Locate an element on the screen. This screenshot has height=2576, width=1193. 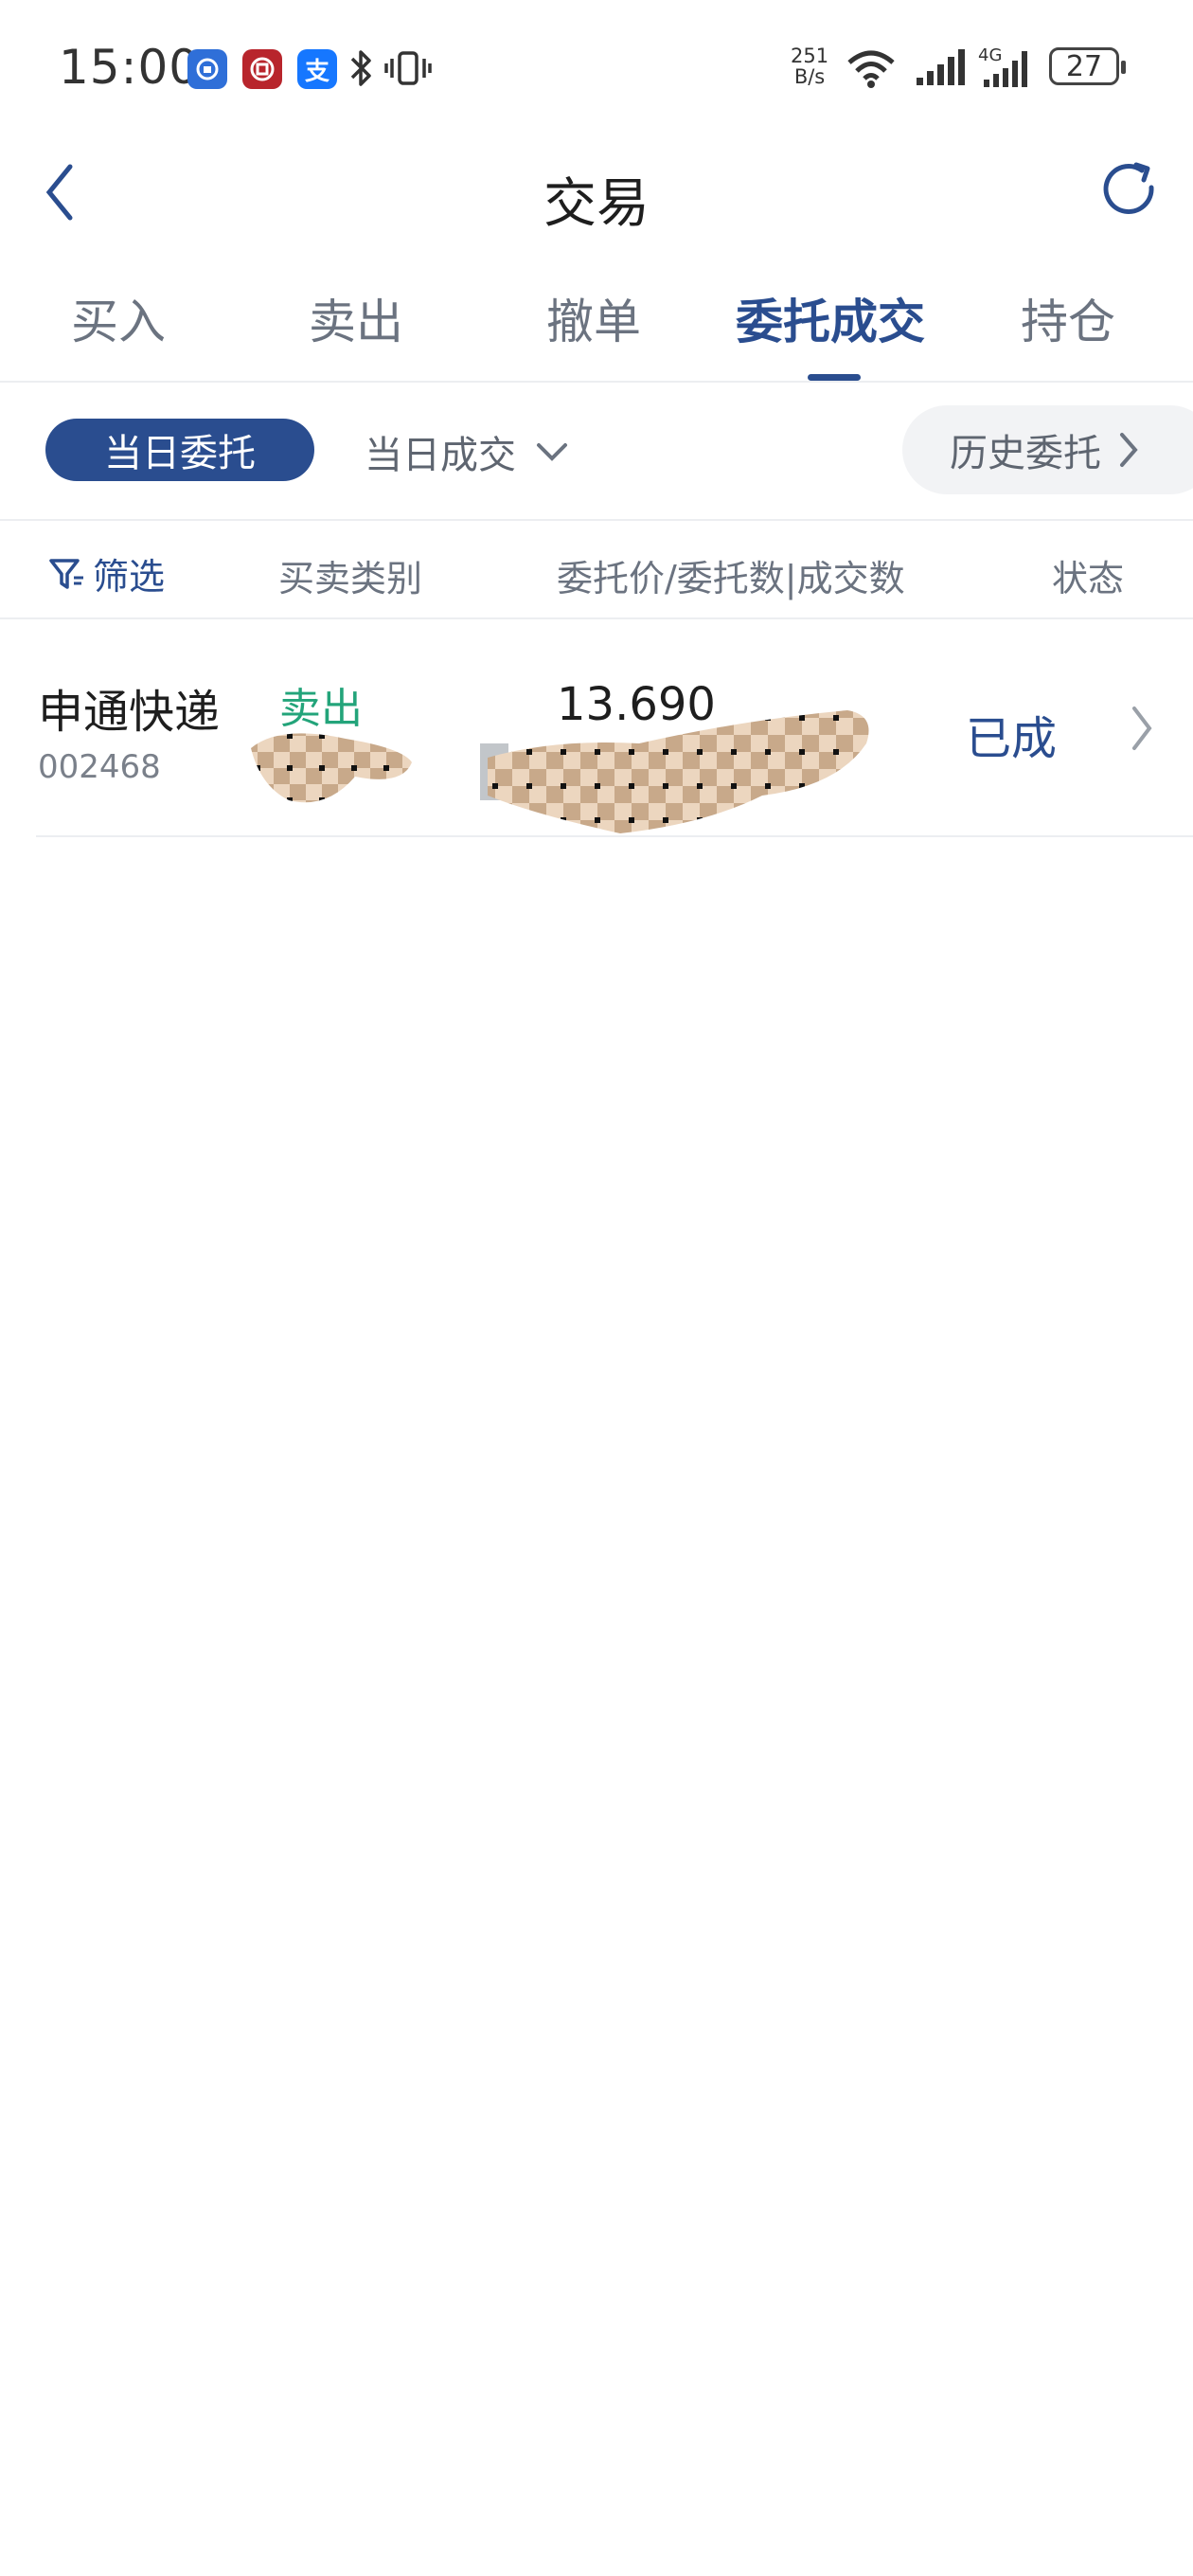
refresh-button is located at coordinates (1129, 192).